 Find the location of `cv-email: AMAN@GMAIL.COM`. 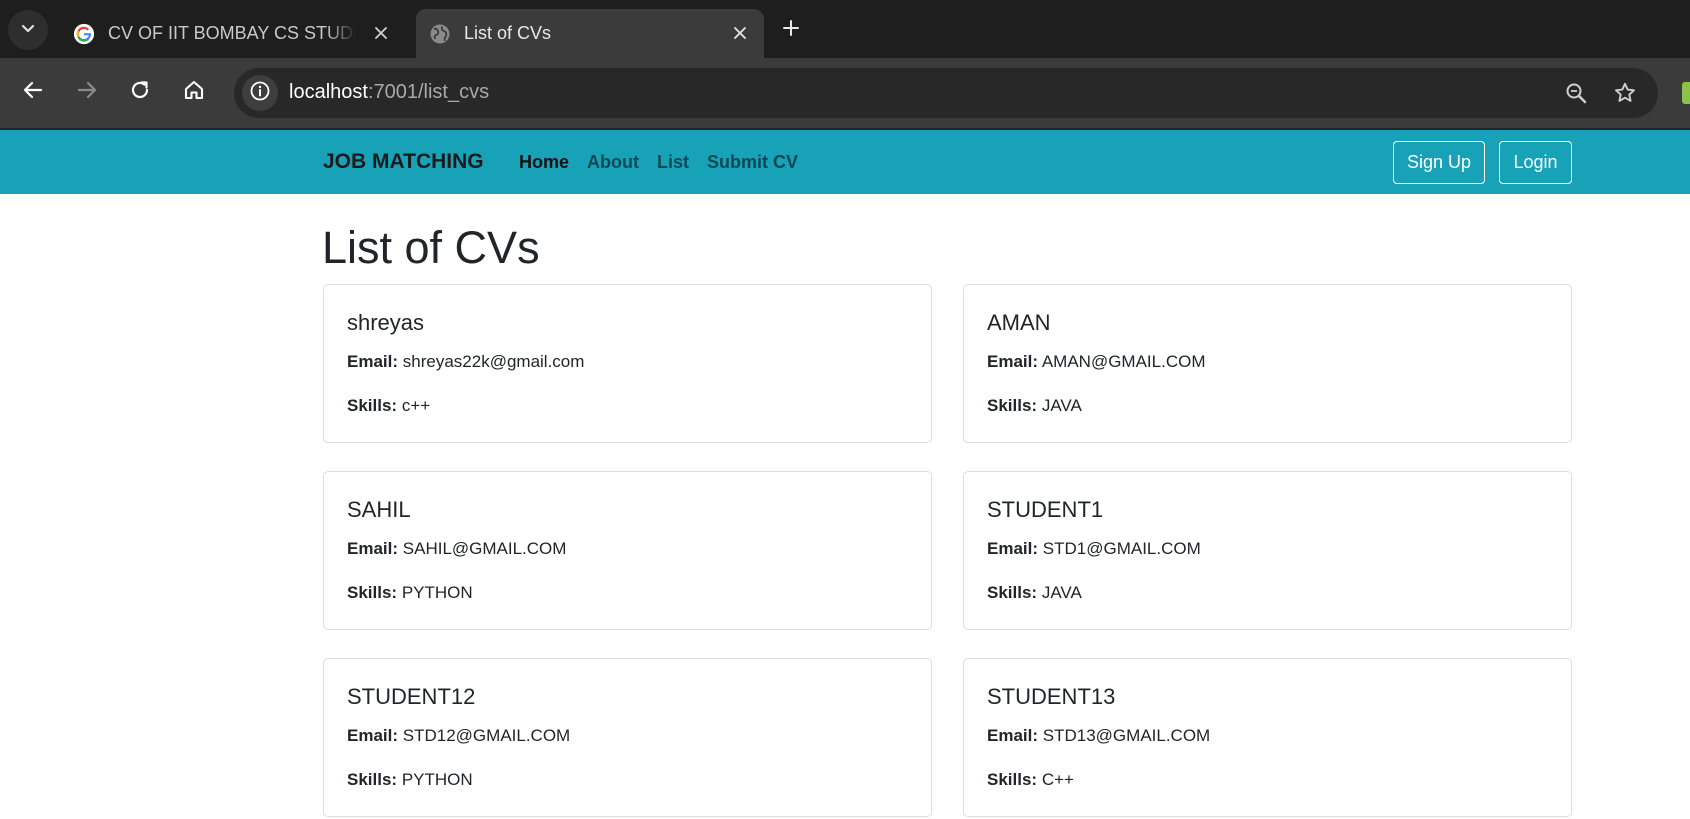

cv-email: AMAN@GMAIL.COM is located at coordinates (1123, 361).